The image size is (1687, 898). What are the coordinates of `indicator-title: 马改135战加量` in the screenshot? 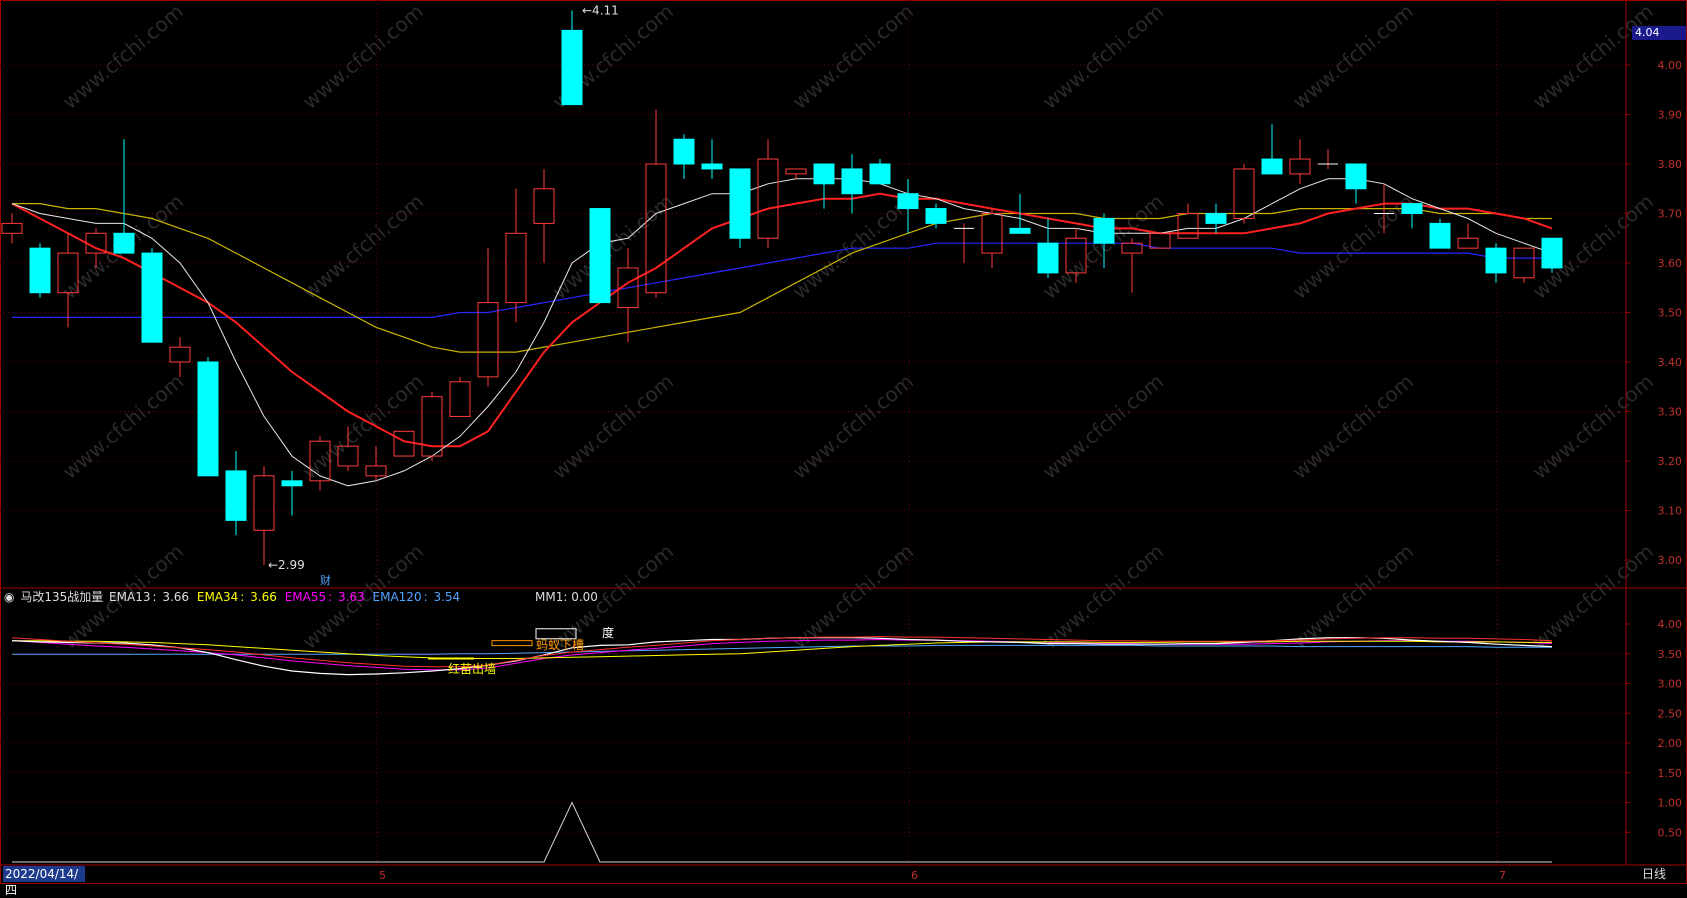 It's located at (61, 597).